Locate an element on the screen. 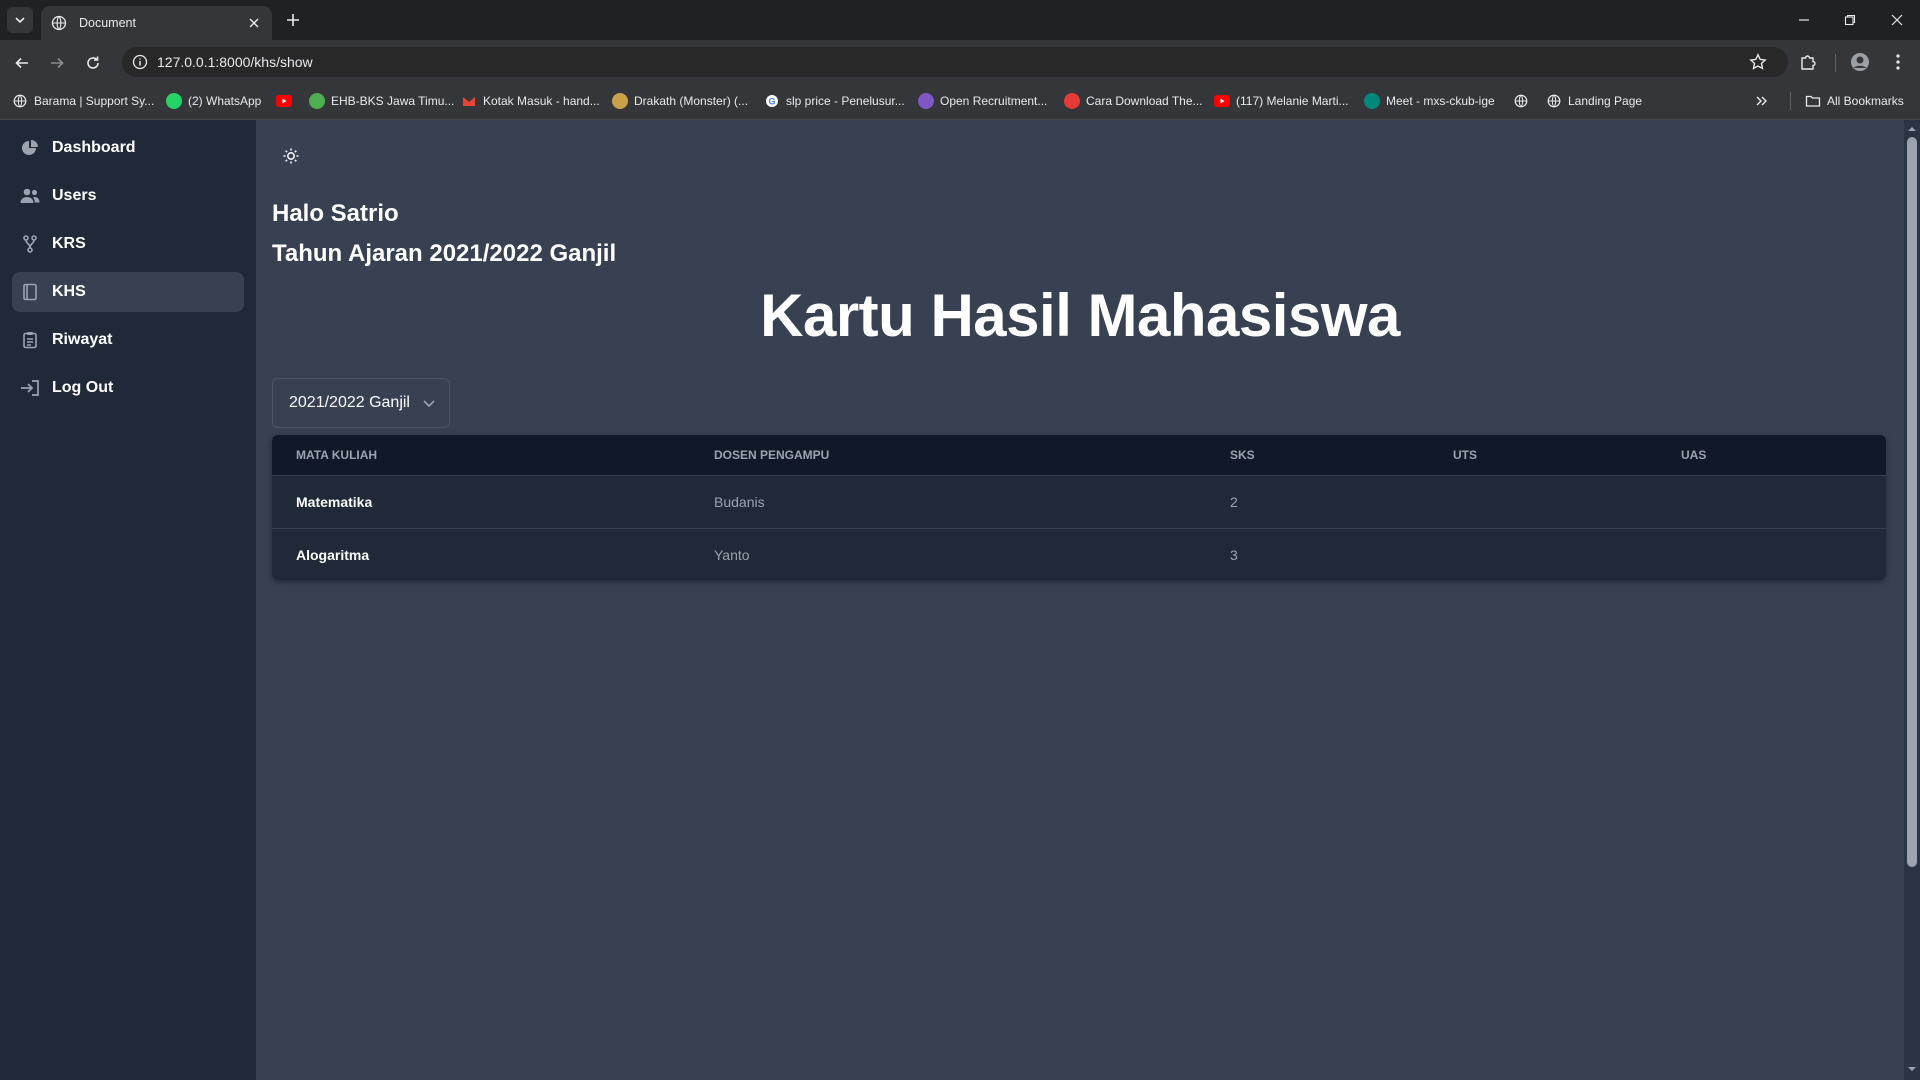 The image size is (1920, 1080). sidebar-item-log-out: Log Out is located at coordinates (128, 388).